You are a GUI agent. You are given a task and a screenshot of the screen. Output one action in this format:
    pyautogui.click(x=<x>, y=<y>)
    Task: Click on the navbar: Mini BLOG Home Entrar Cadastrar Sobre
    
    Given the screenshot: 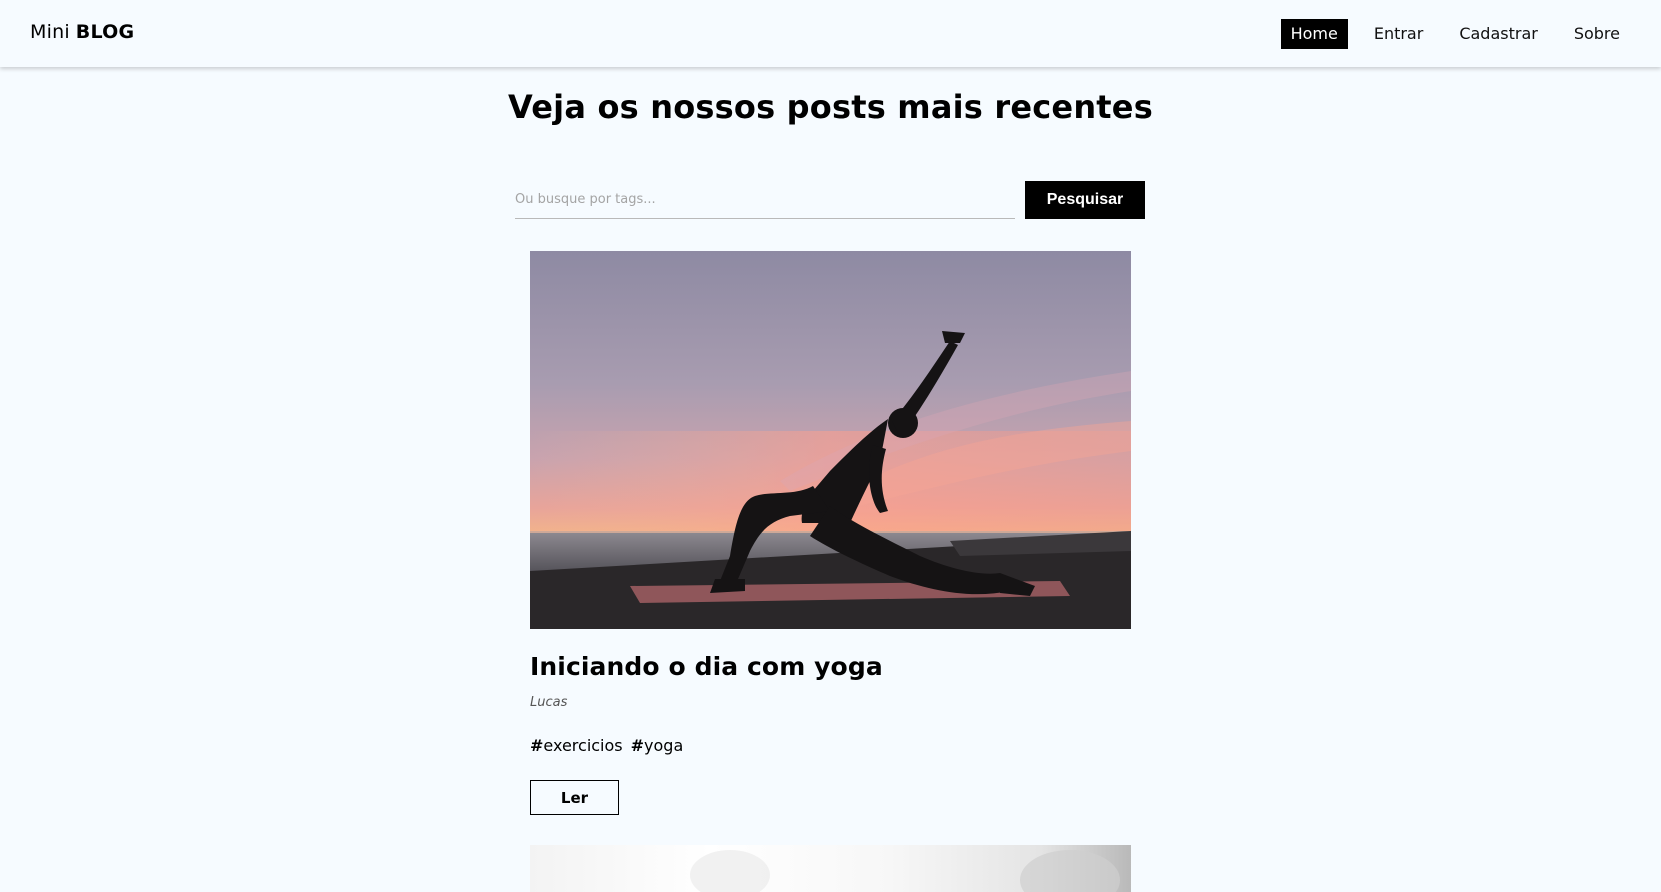 What is the action you would take?
    pyautogui.click(x=830, y=33)
    